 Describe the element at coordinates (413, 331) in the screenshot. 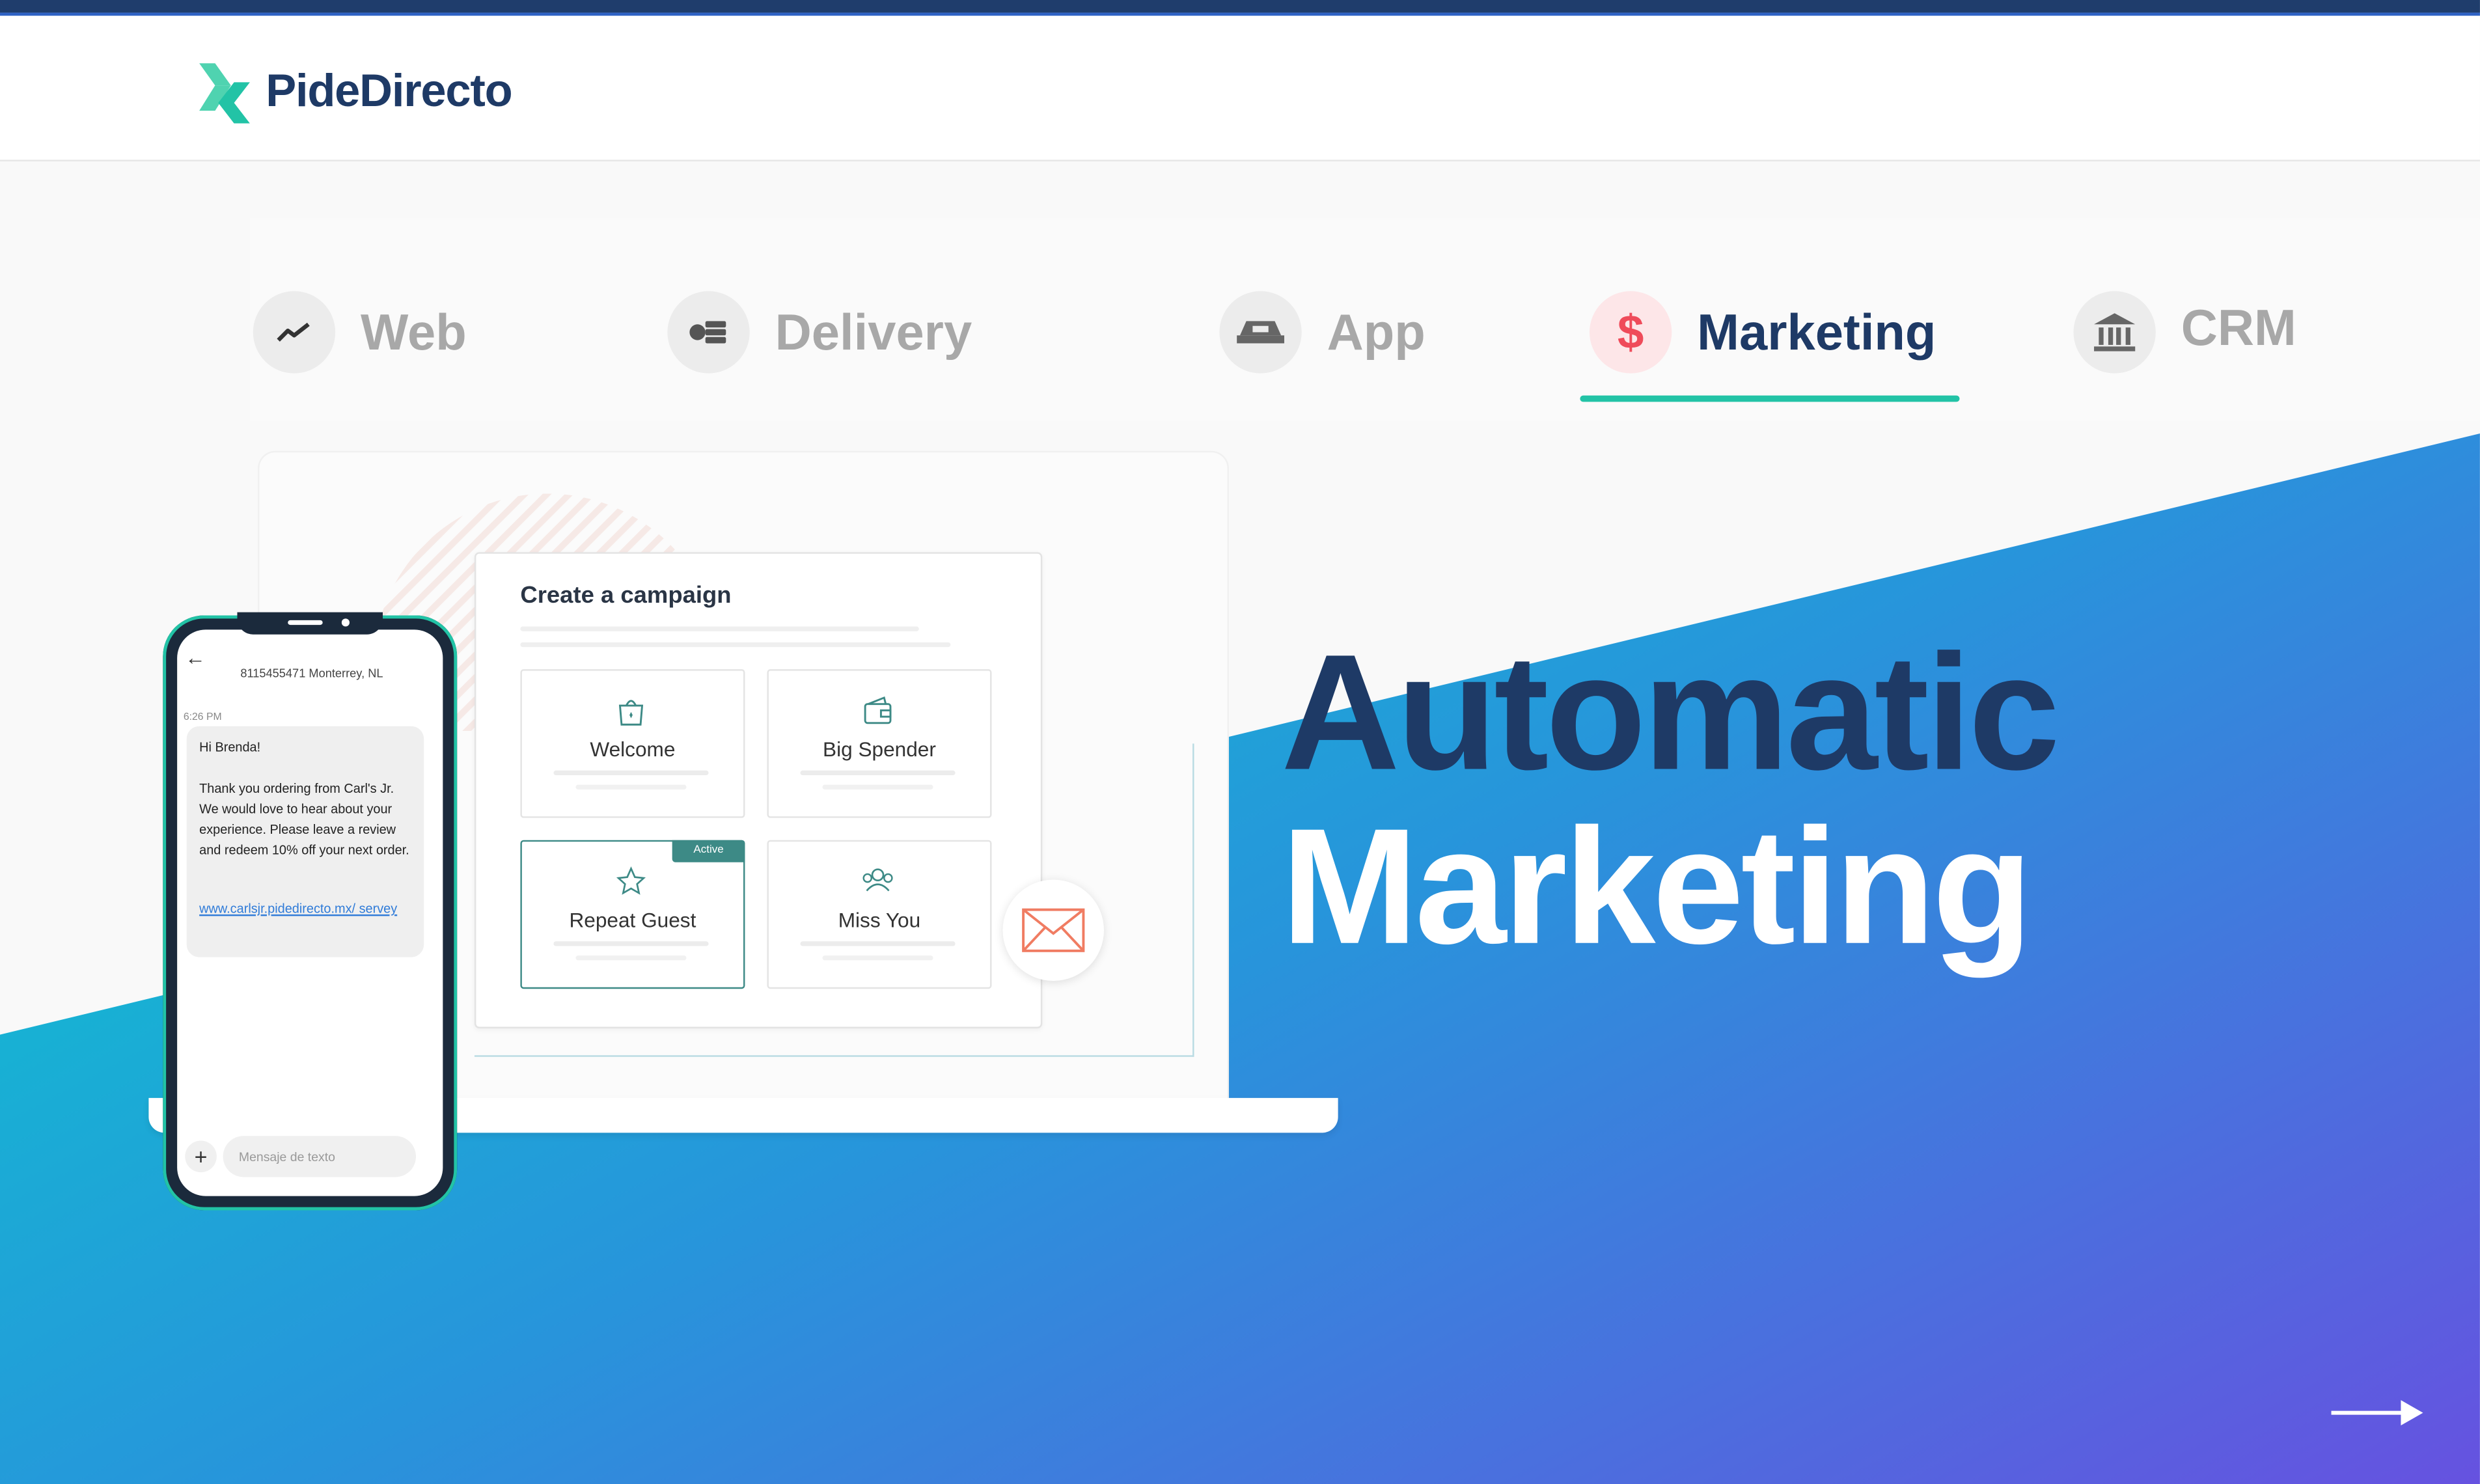

I see `tab-web-label: Web` at that location.